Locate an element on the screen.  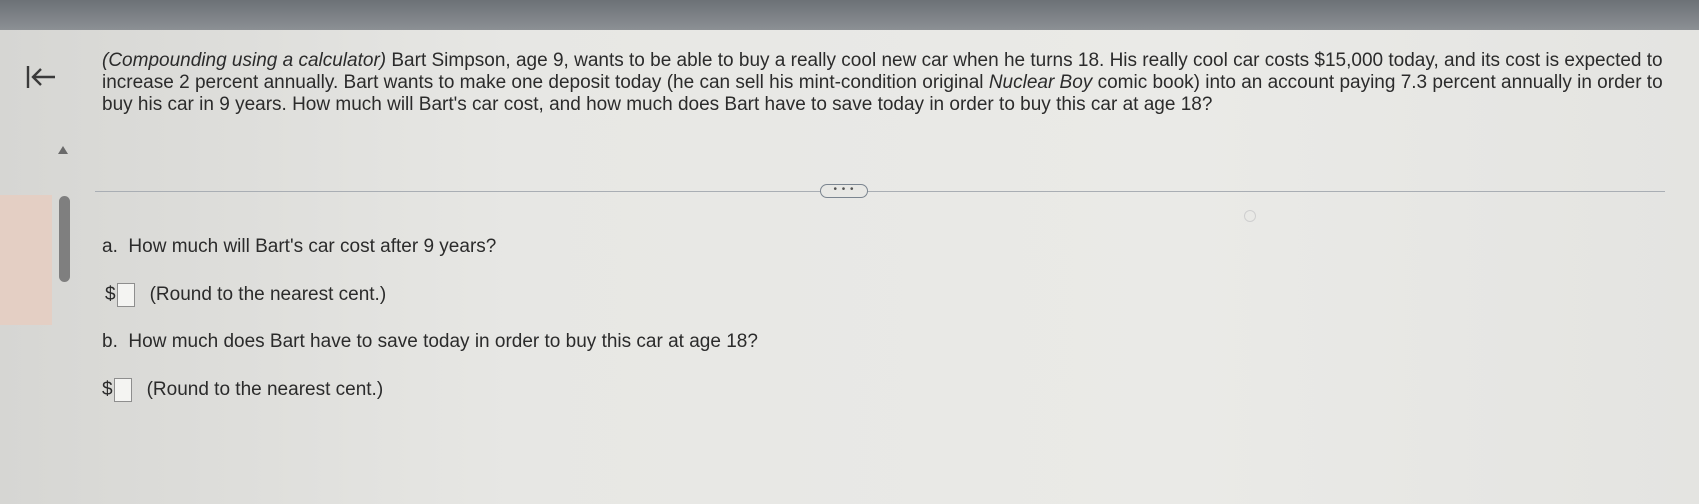
part-a-label: a. is located at coordinates (110, 246).